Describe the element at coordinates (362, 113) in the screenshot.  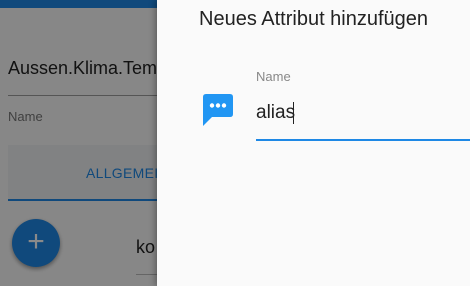
I see `name-input` at that location.